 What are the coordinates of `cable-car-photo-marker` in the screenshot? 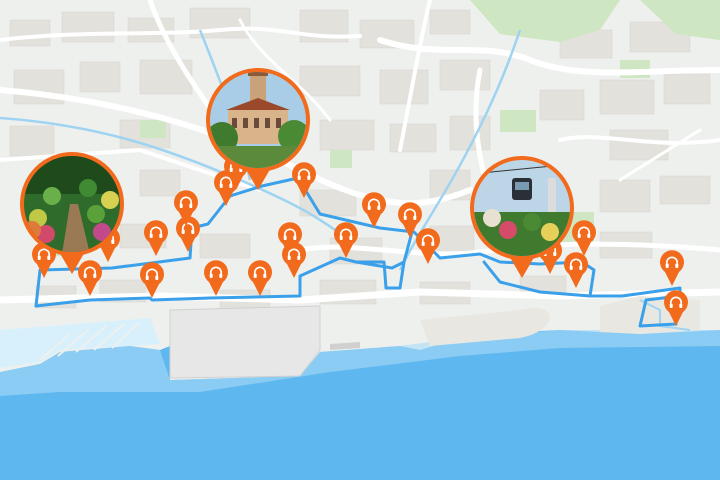 It's located at (522, 217).